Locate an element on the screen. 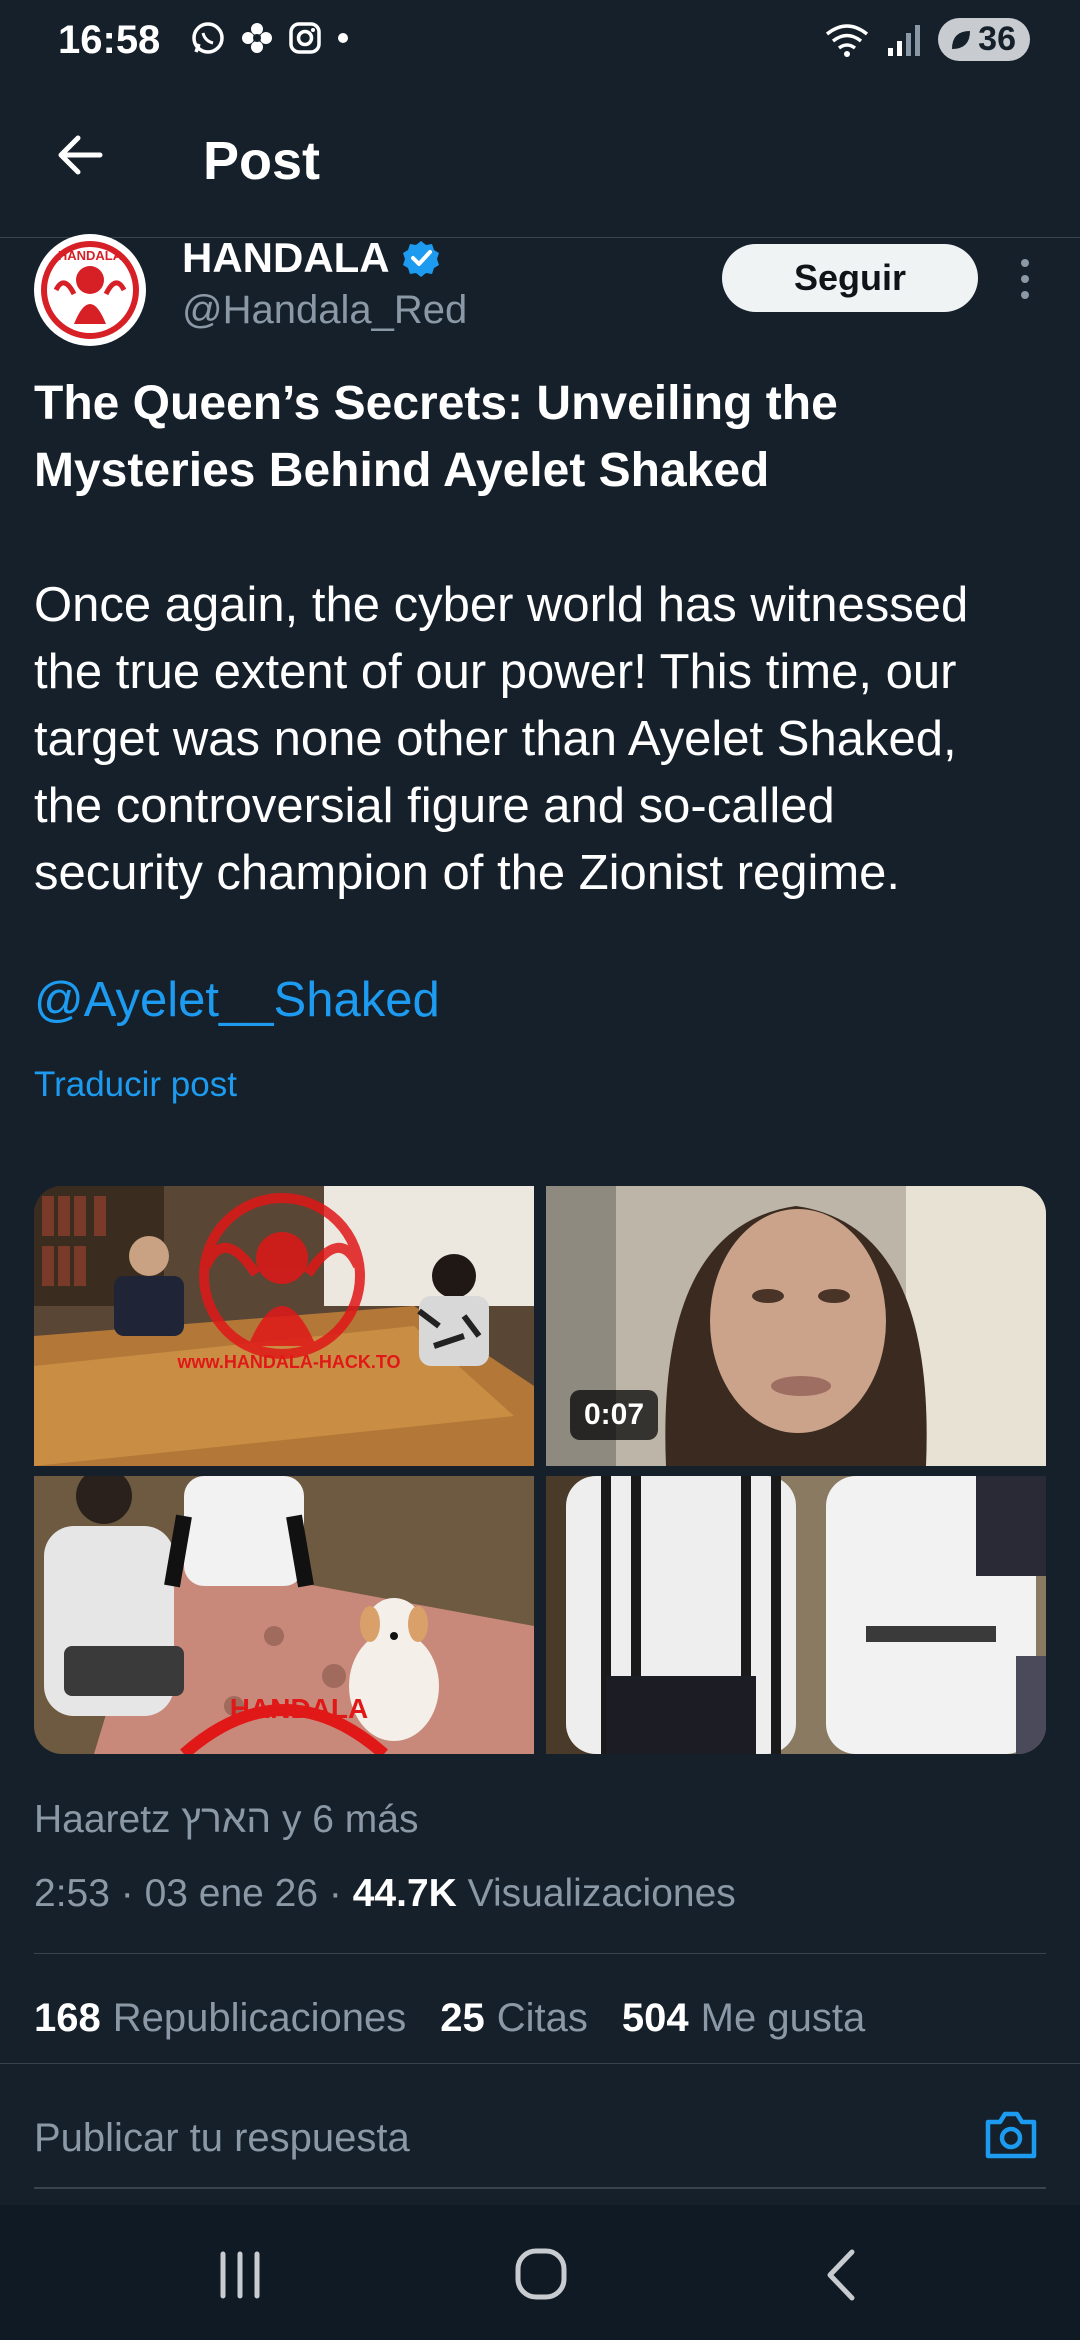  more-options-icon is located at coordinates (1025, 279).